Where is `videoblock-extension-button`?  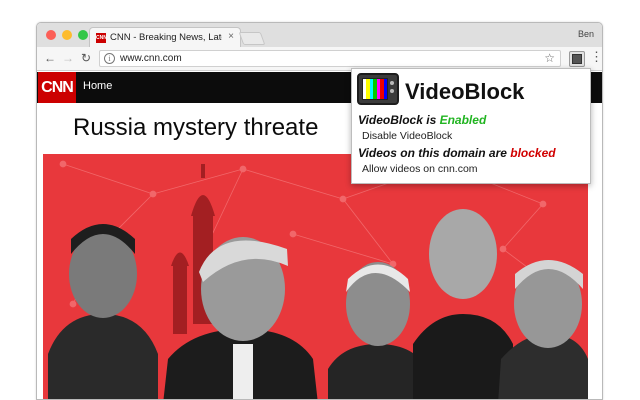
videoblock-extension-button is located at coordinates (577, 59).